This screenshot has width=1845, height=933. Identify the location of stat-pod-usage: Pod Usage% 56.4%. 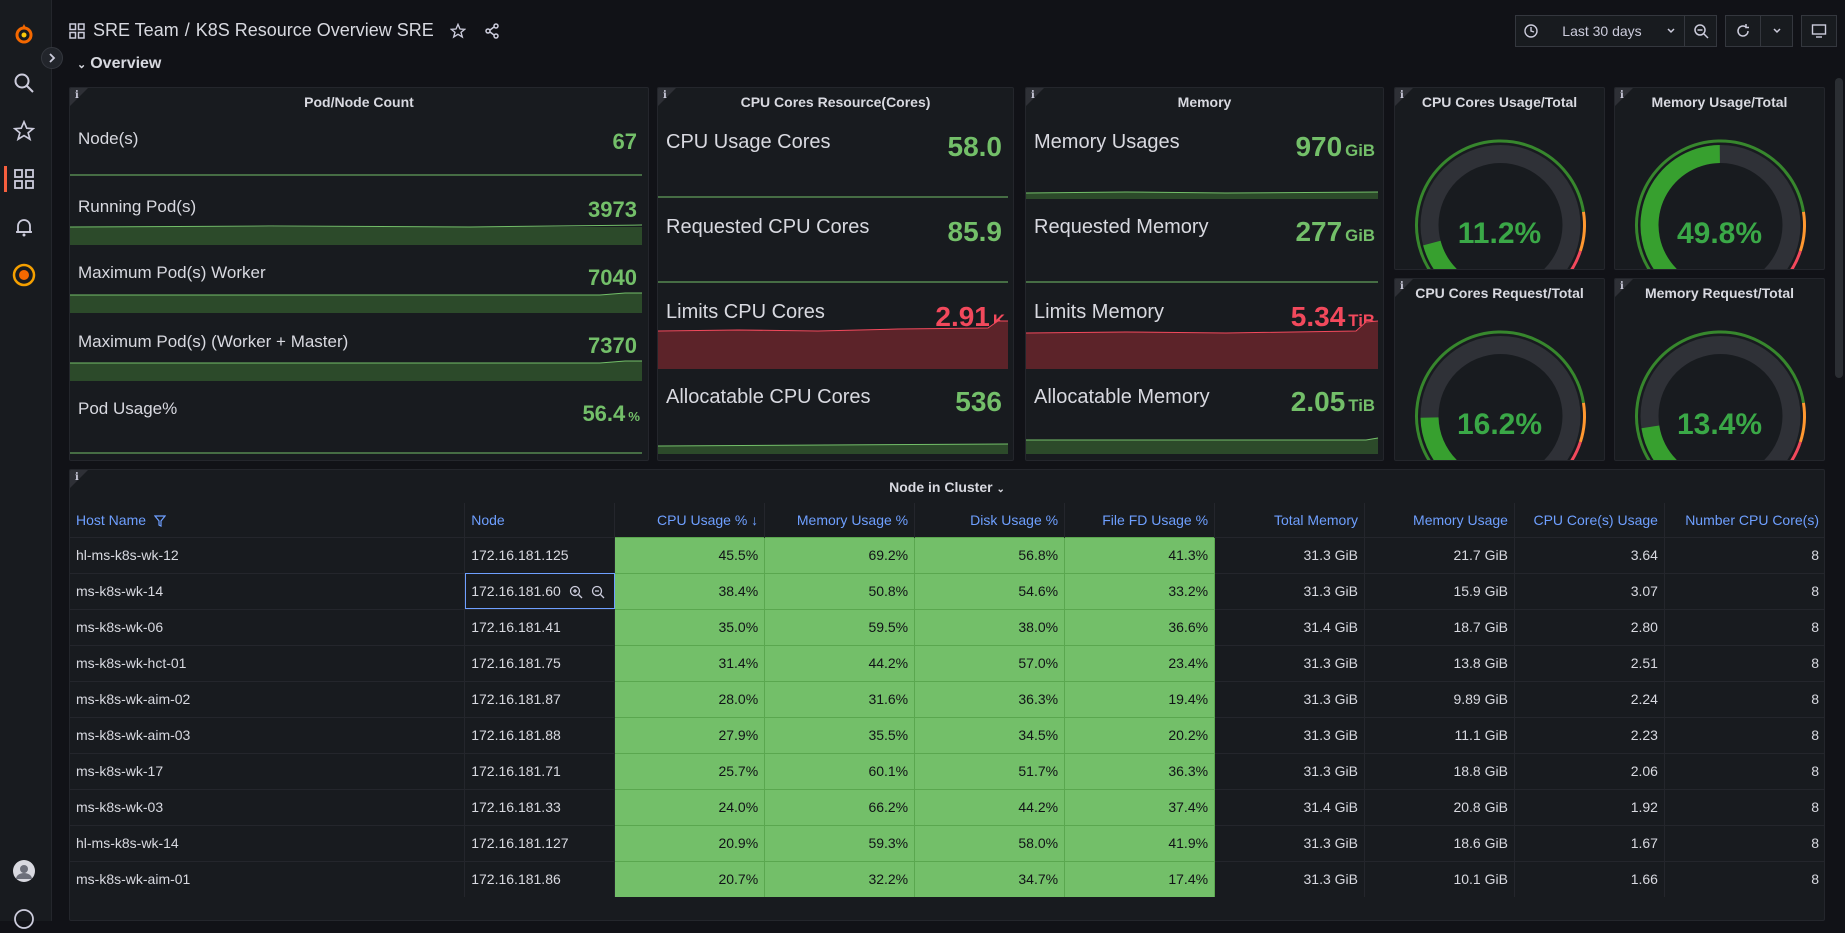
(359, 423).